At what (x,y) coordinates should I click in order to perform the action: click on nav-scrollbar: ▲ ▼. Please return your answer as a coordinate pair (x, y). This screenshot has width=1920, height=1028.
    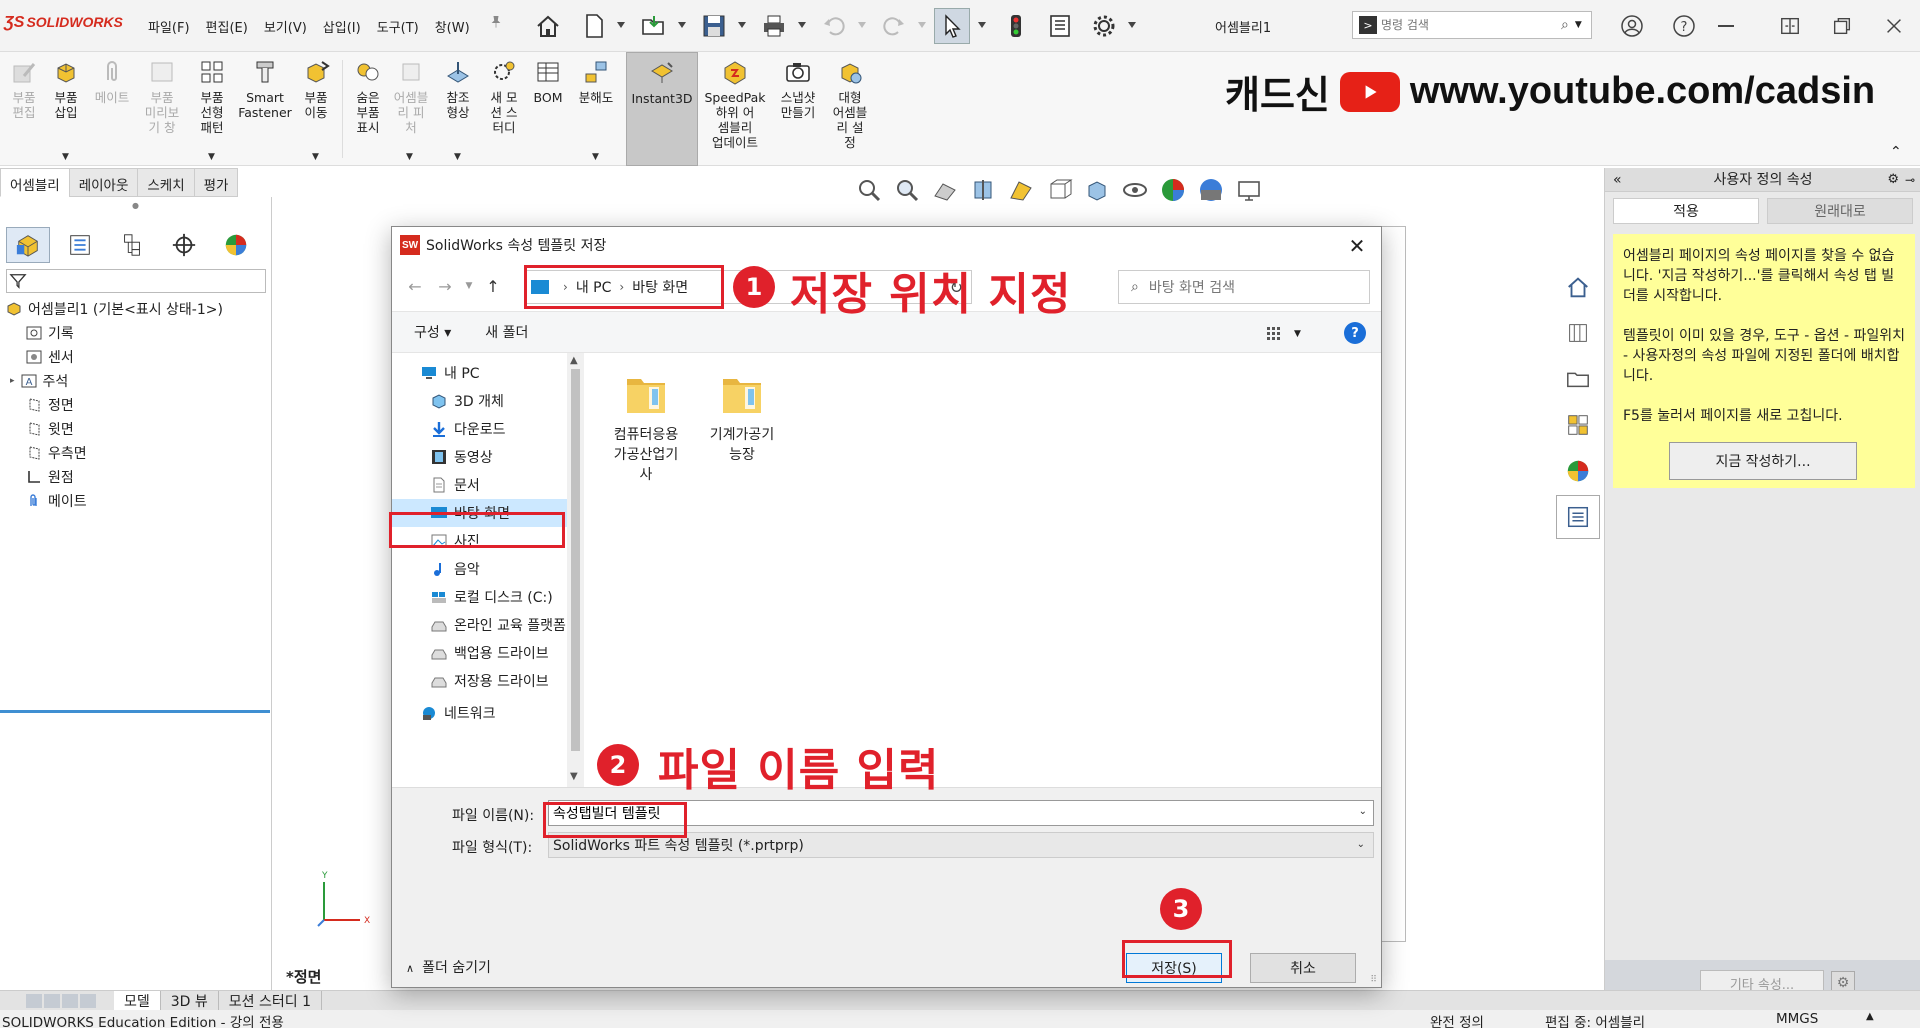
    Looking at the image, I should click on (575, 570).